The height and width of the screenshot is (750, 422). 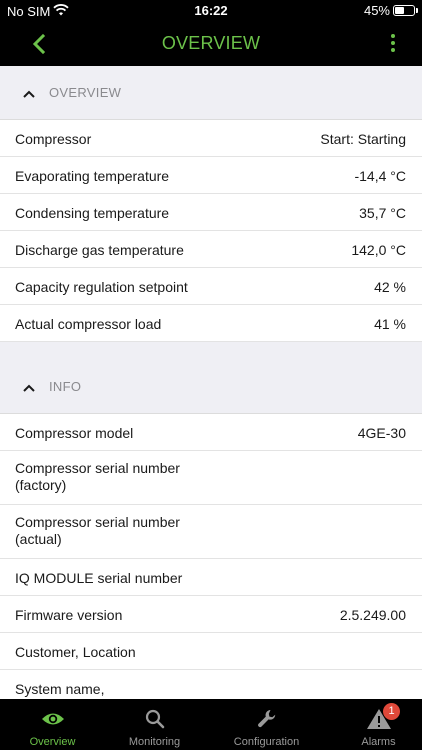 I want to click on row-label: Discharge gas temperature, so click(x=99, y=250).